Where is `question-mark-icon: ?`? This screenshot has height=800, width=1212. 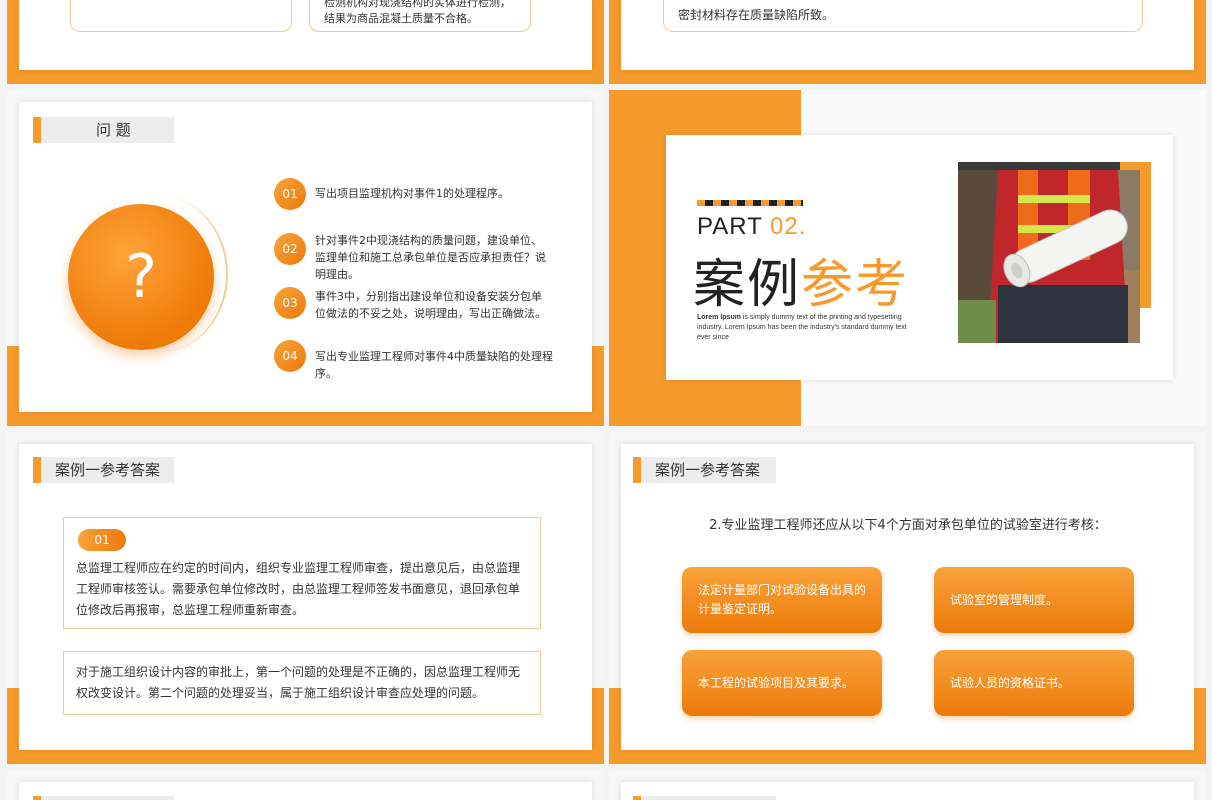 question-mark-icon: ? is located at coordinates (141, 277).